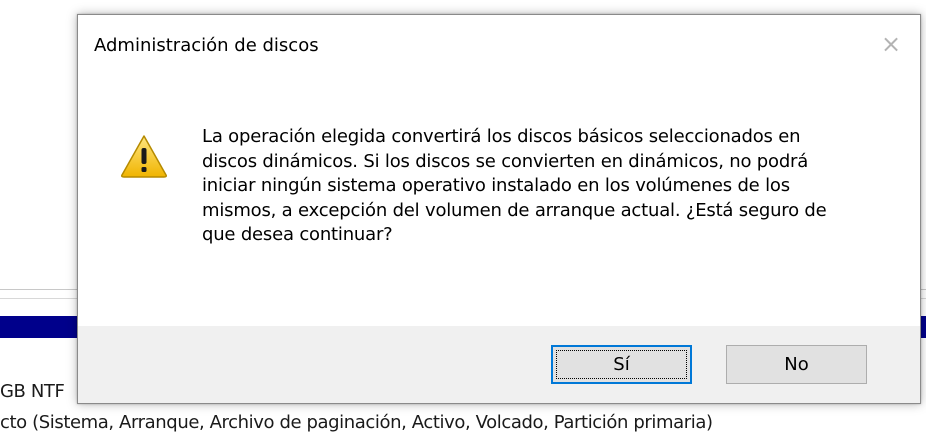 The image size is (926, 443). What do you see at coordinates (206, 45) in the screenshot?
I see `dialog-title: Administración de discos` at bounding box center [206, 45].